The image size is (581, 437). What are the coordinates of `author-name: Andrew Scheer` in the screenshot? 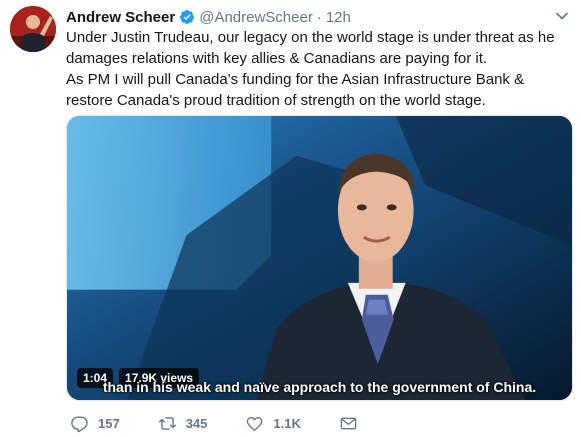 It's located at (120, 17).